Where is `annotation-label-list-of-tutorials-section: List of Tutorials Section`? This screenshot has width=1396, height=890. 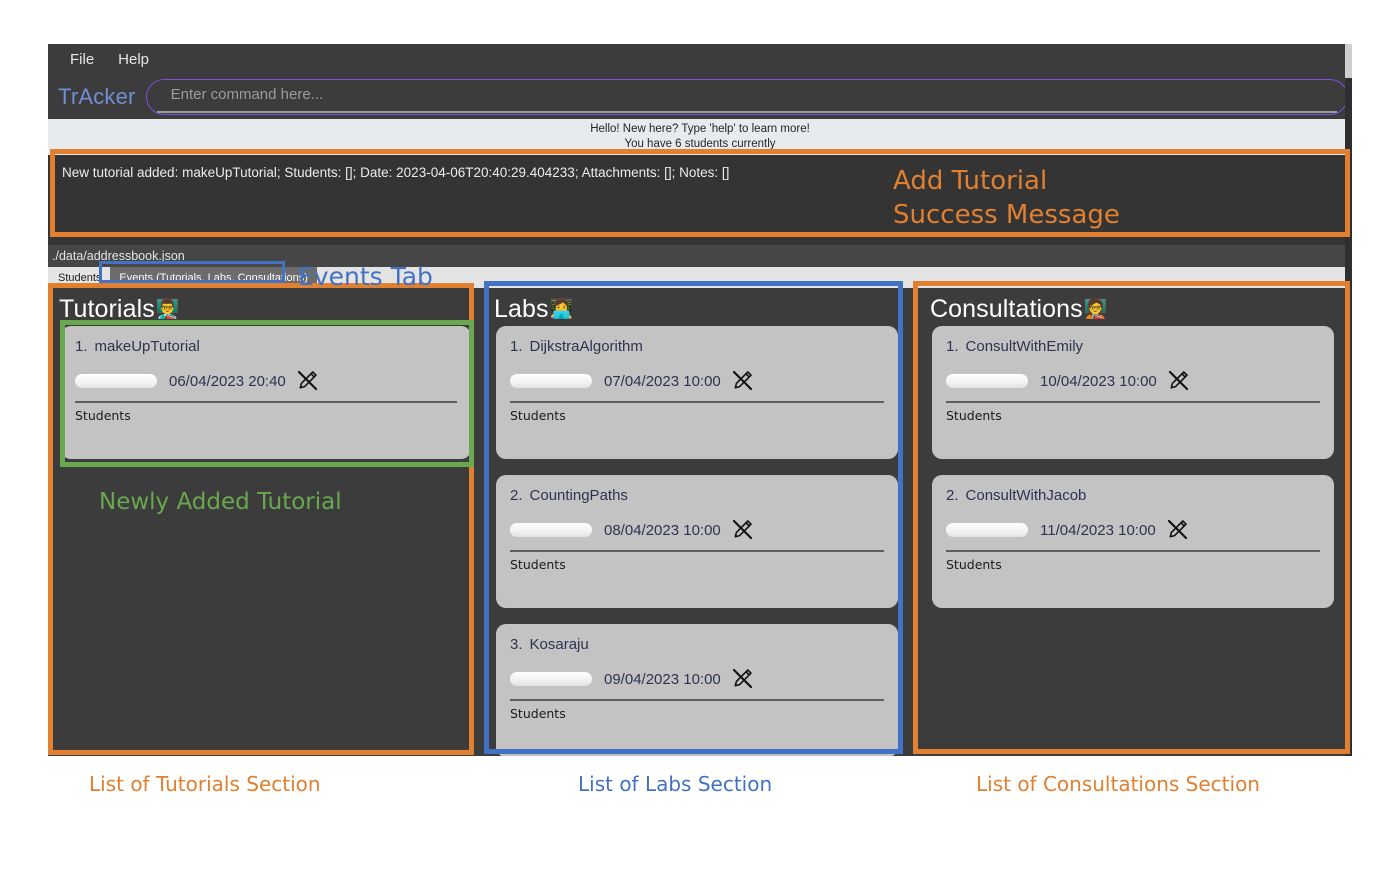
annotation-label-list-of-tutorials-section: List of Tutorials Section is located at coordinates (205, 784).